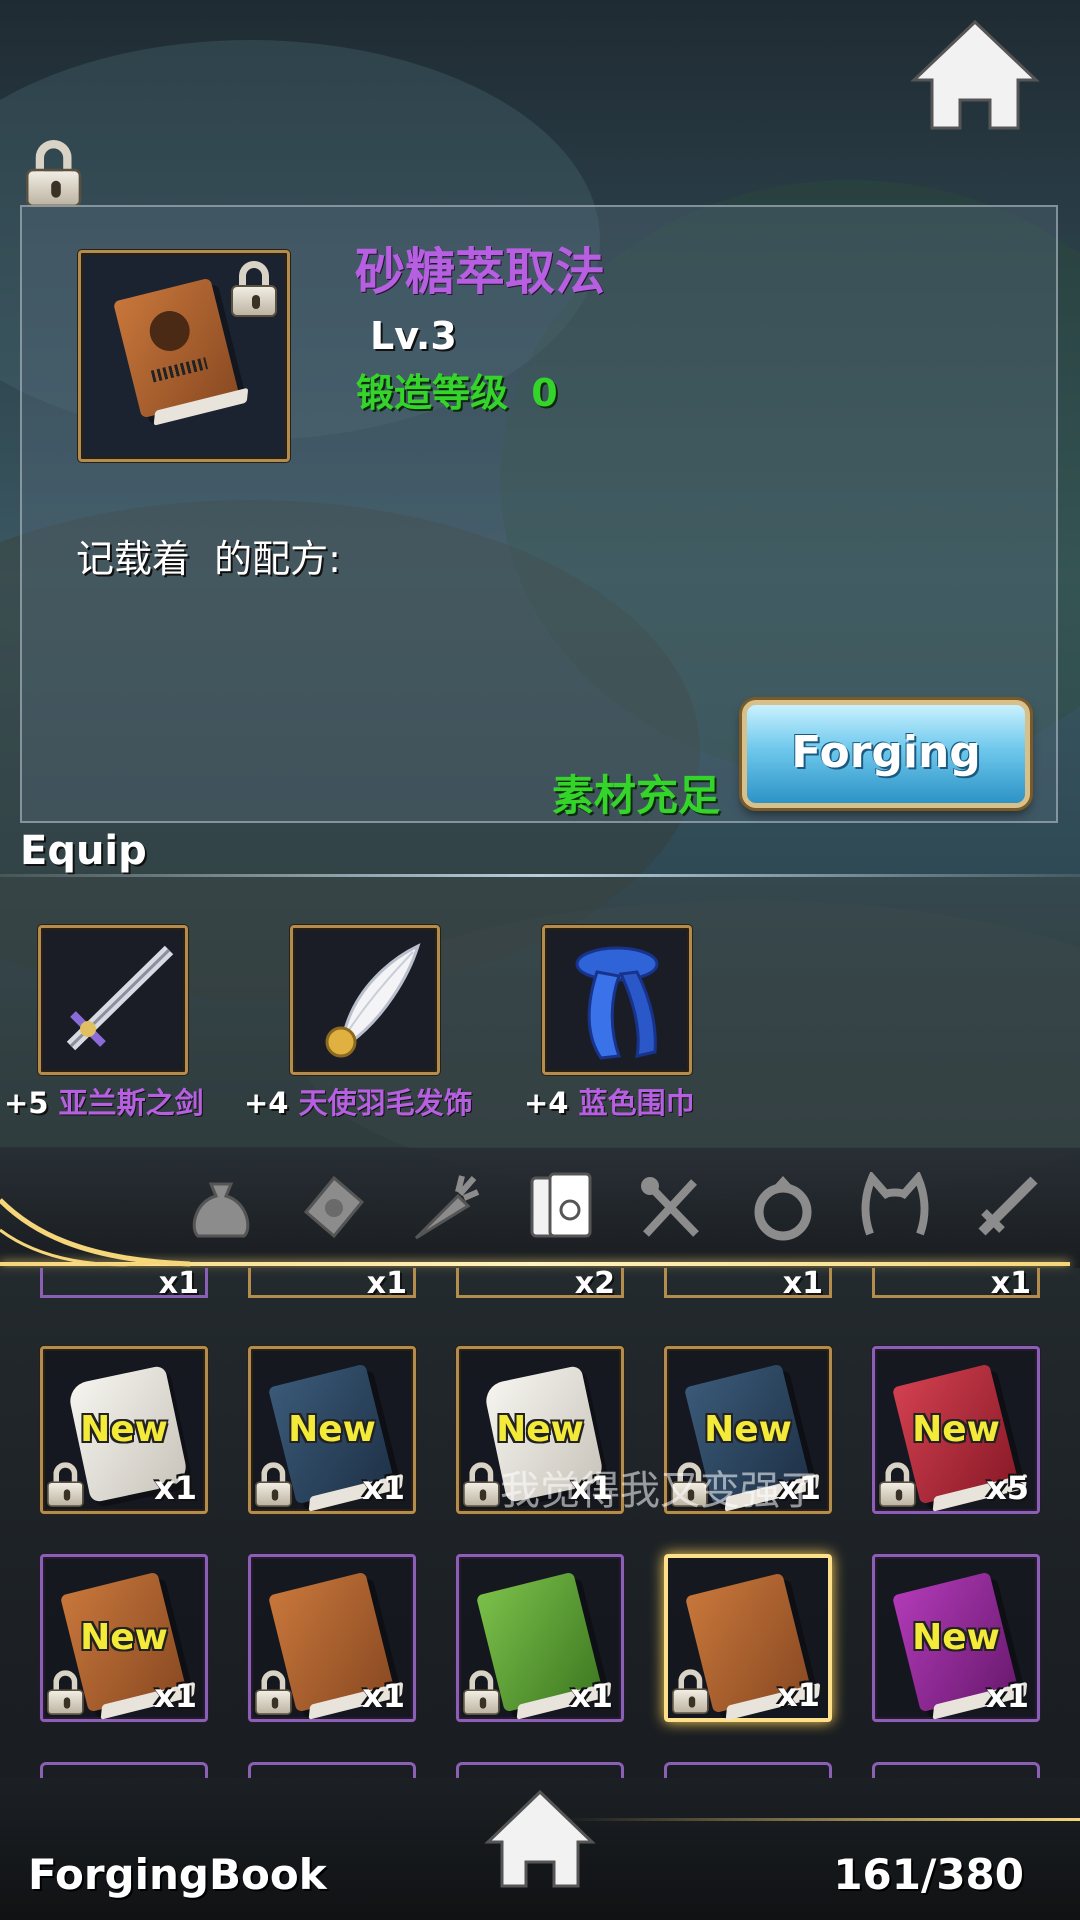 The width and height of the screenshot is (1080, 1920). I want to click on tab-bag, so click(221, 1207).